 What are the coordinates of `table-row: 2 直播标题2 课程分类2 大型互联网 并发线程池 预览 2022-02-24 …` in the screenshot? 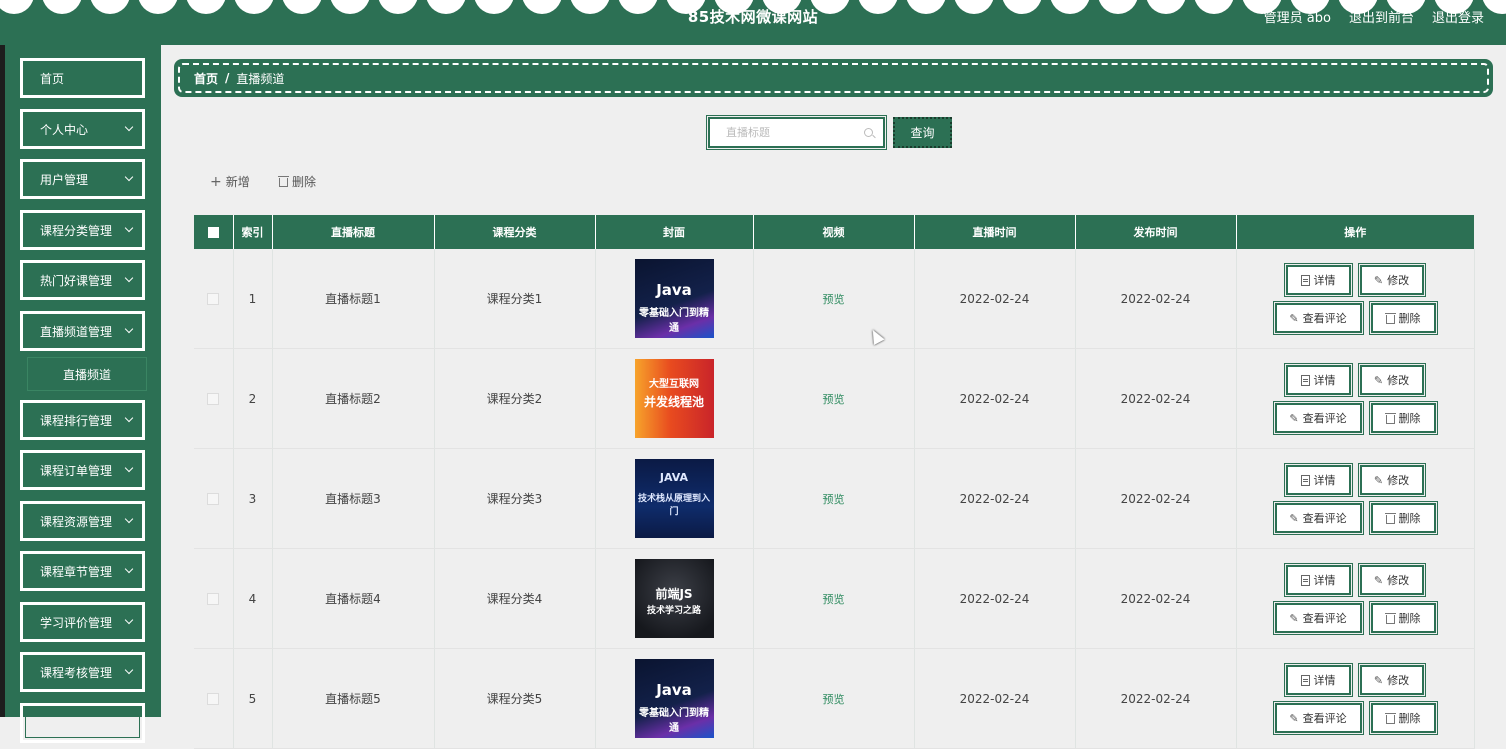 It's located at (834, 398).